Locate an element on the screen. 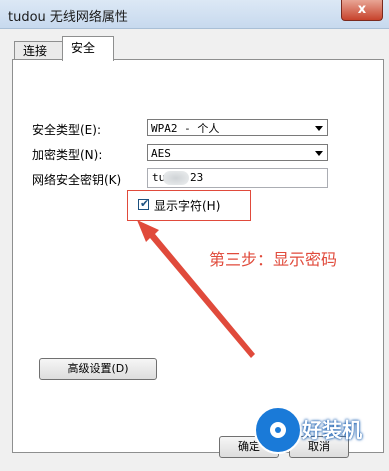 Image resolution: width=389 pixels, height=471 pixels. eye-logo-icon is located at coordinates (278, 430).